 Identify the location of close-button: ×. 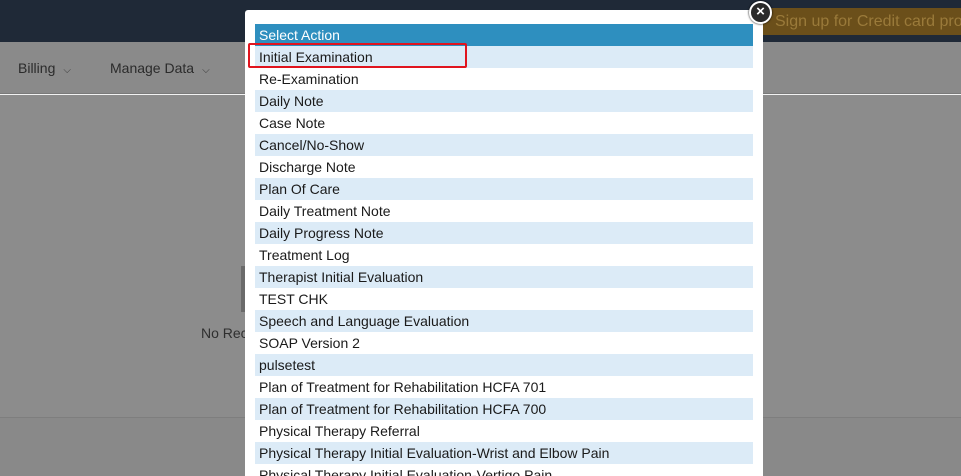
(760, 12).